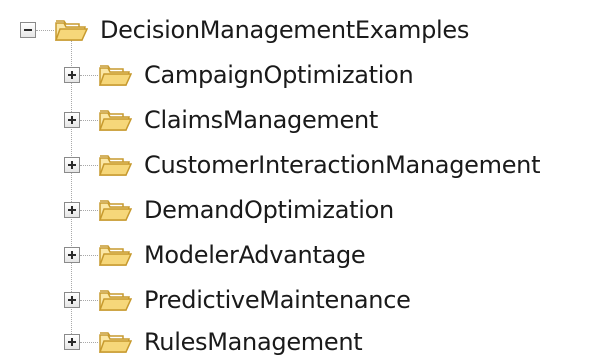 Image resolution: width=592 pixels, height=362 pixels. What do you see at coordinates (285, 30) in the screenshot?
I see `tree-item-label: DecisionManagementExamples` at bounding box center [285, 30].